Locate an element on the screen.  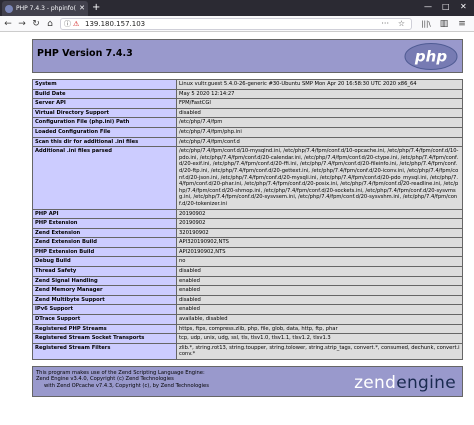
table-row: Thread Safety disabled is located at coordinates (247, 271).